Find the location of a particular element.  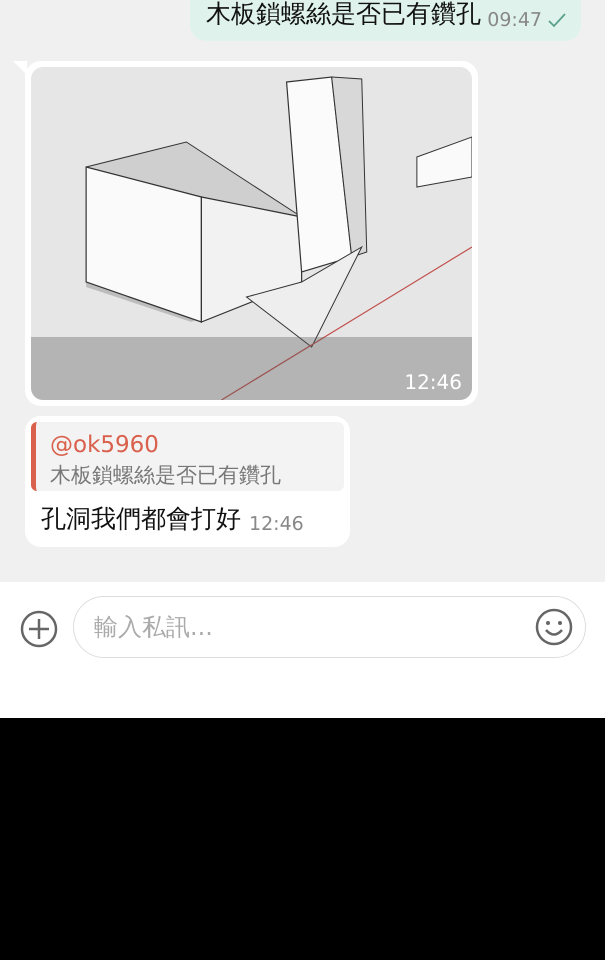

quote-text: 木板鎖螺絲是否已有鑽孔 is located at coordinates (166, 475).